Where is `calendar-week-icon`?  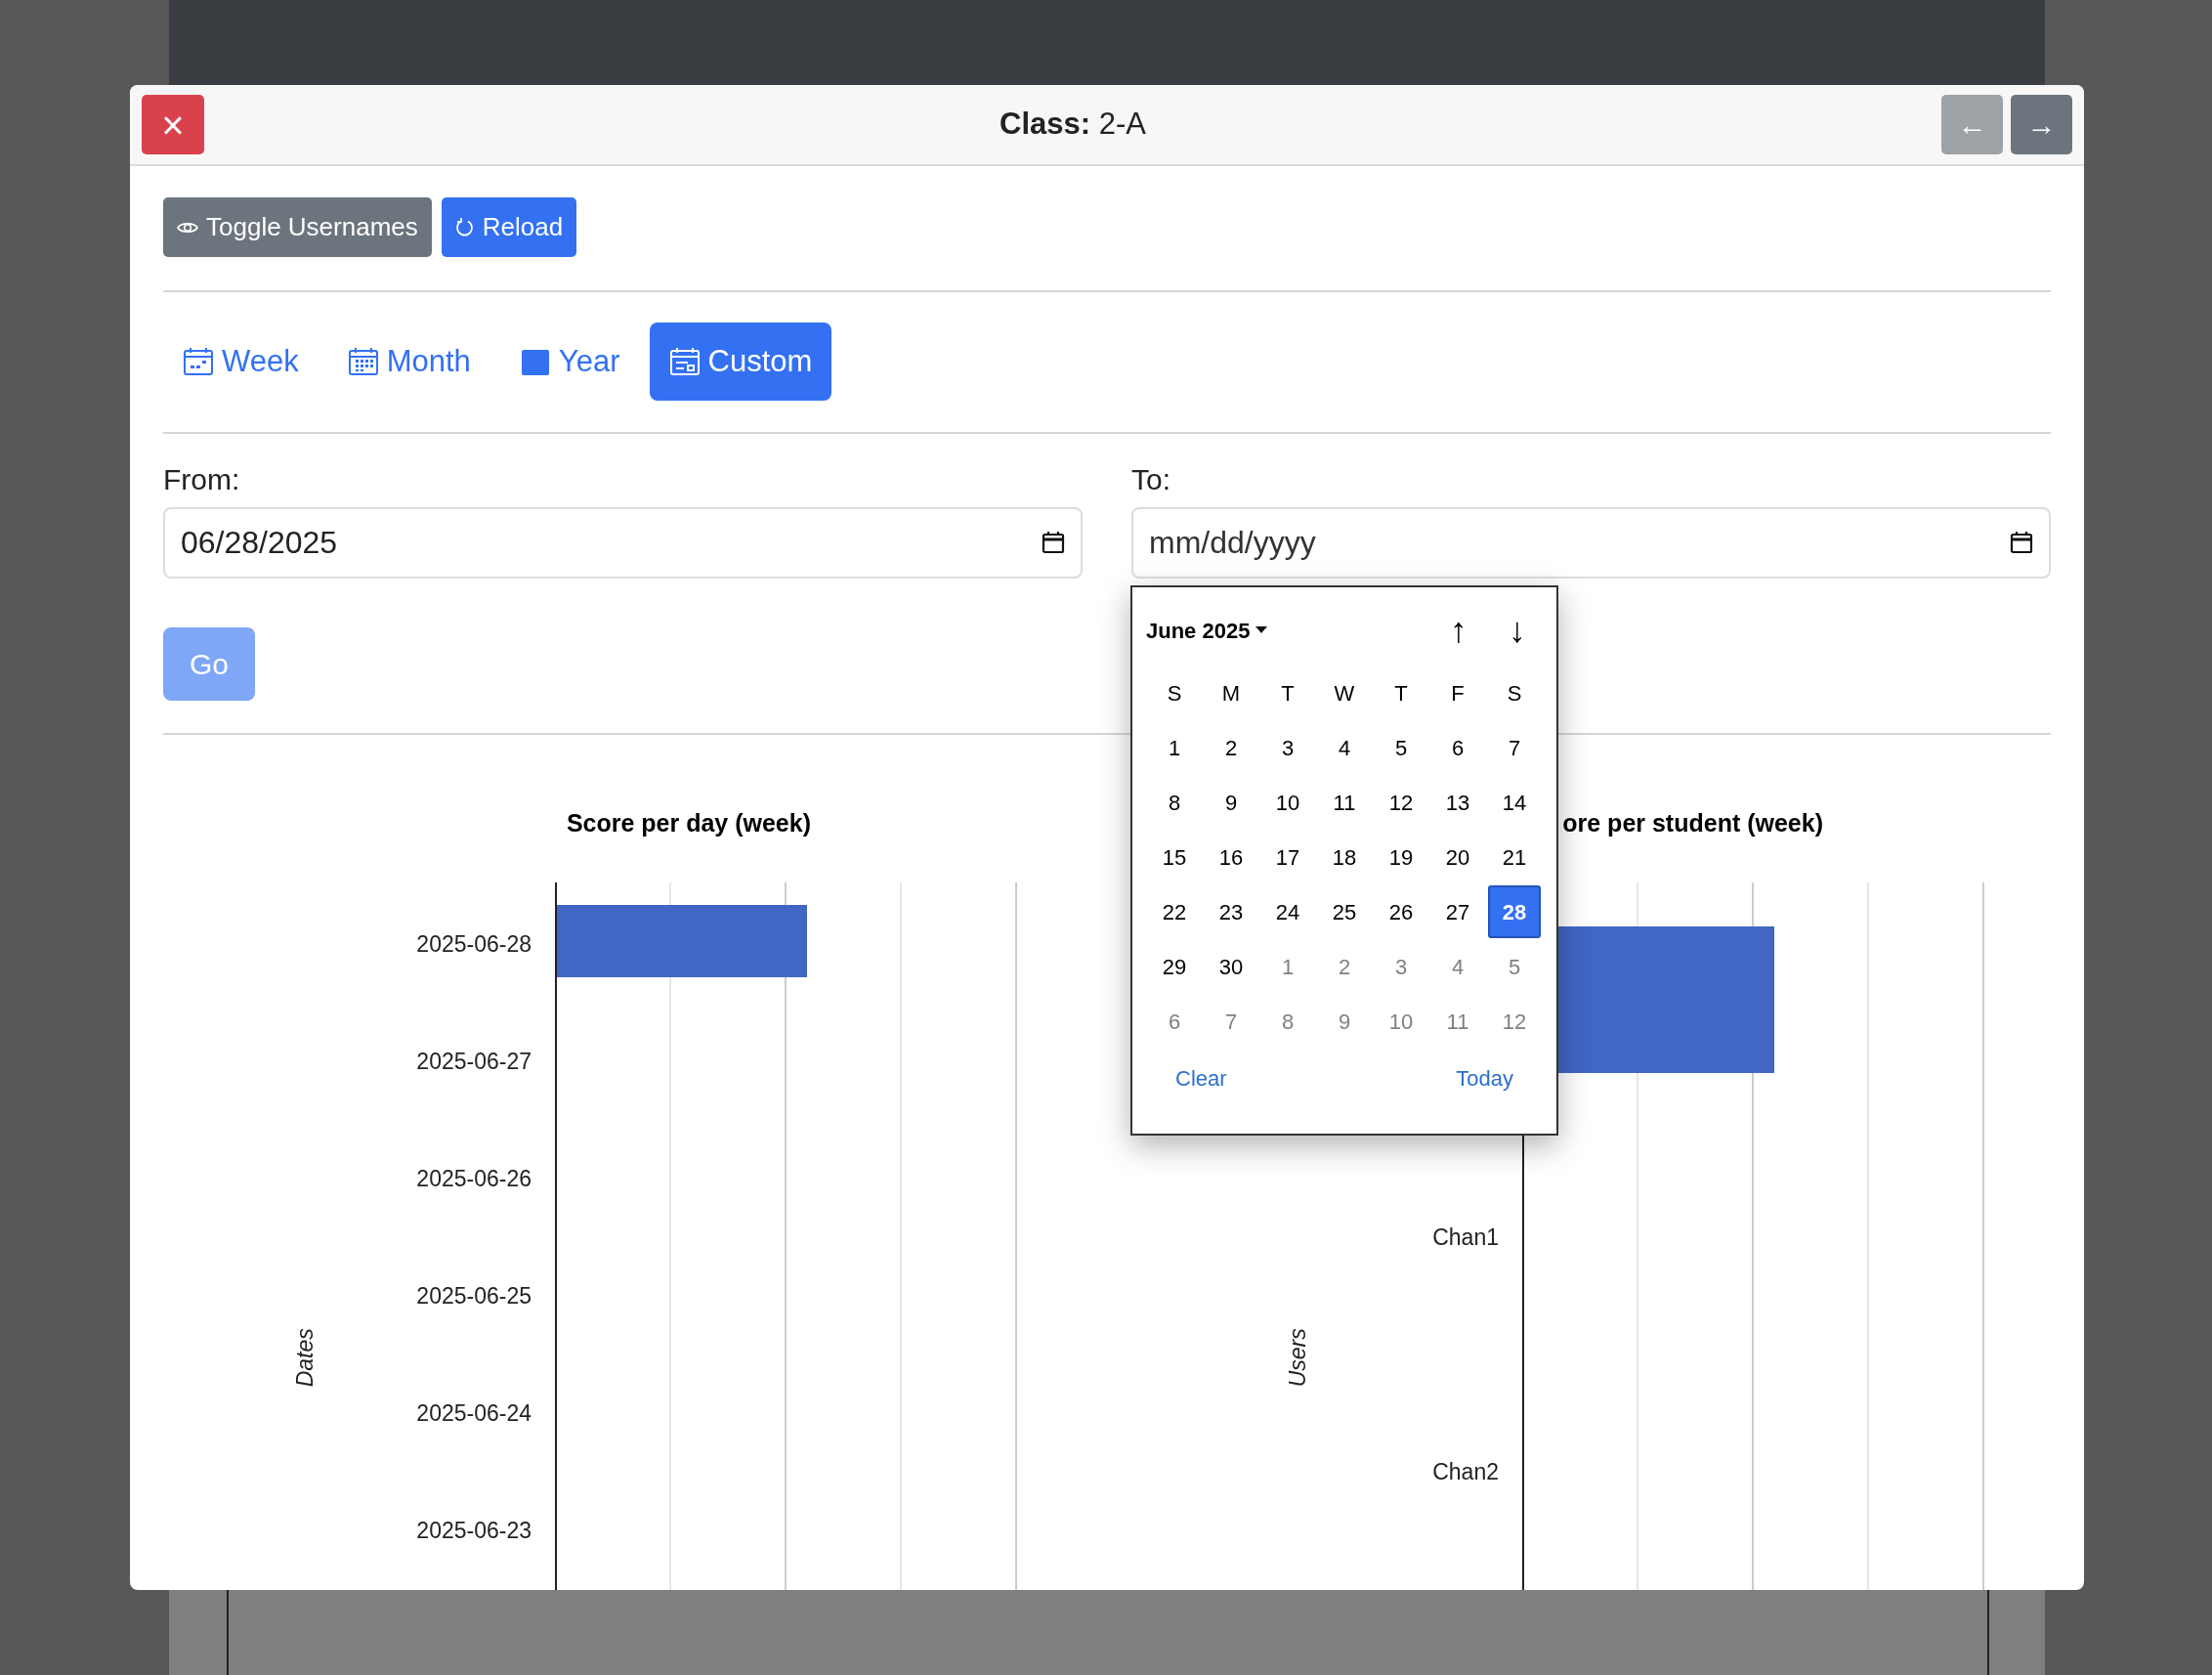
calendar-week-icon is located at coordinates (198, 362).